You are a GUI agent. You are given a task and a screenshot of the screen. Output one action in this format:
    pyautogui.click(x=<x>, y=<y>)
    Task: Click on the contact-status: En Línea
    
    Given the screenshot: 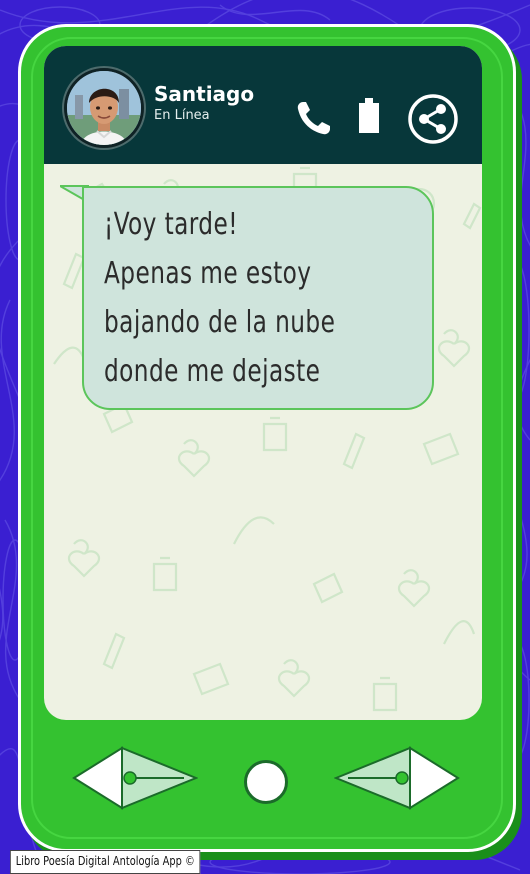 What is the action you would take?
    pyautogui.click(x=182, y=115)
    